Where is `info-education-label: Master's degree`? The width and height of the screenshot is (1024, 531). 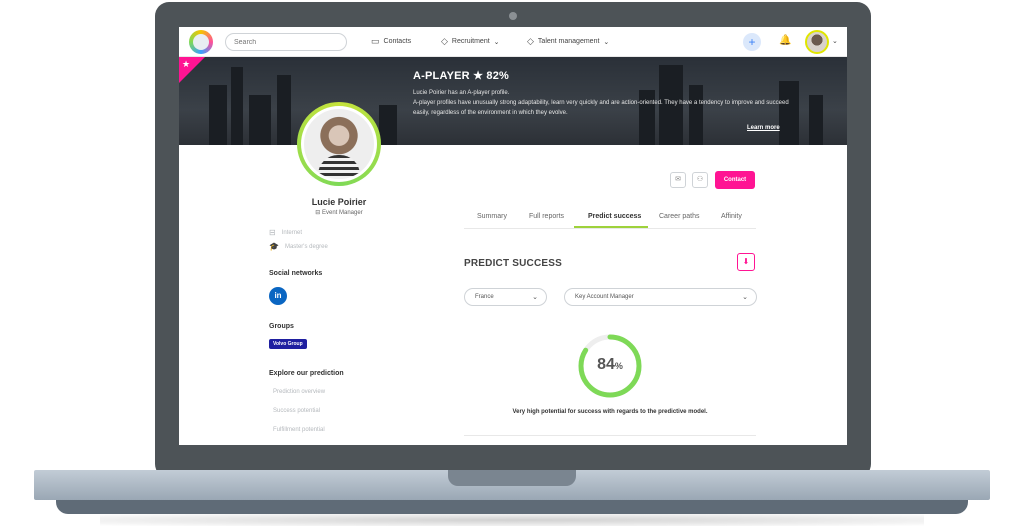 info-education-label: Master's degree is located at coordinates (306, 246).